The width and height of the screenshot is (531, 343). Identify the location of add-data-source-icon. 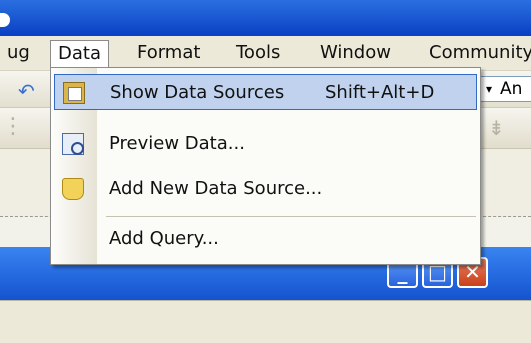
(73, 189).